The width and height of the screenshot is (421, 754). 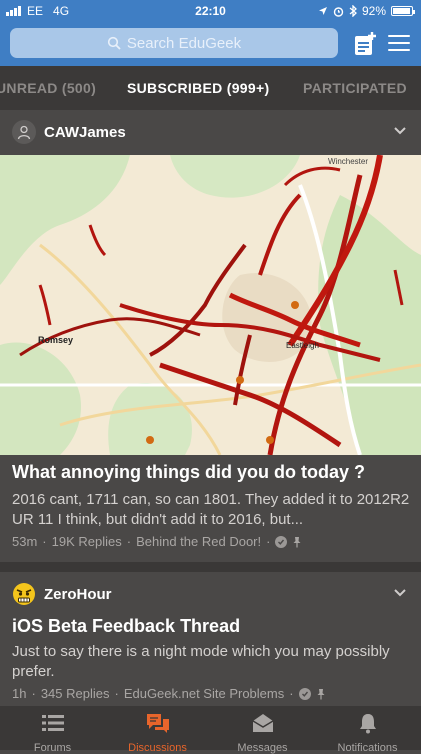 I want to click on location-icon, so click(x=322, y=11).